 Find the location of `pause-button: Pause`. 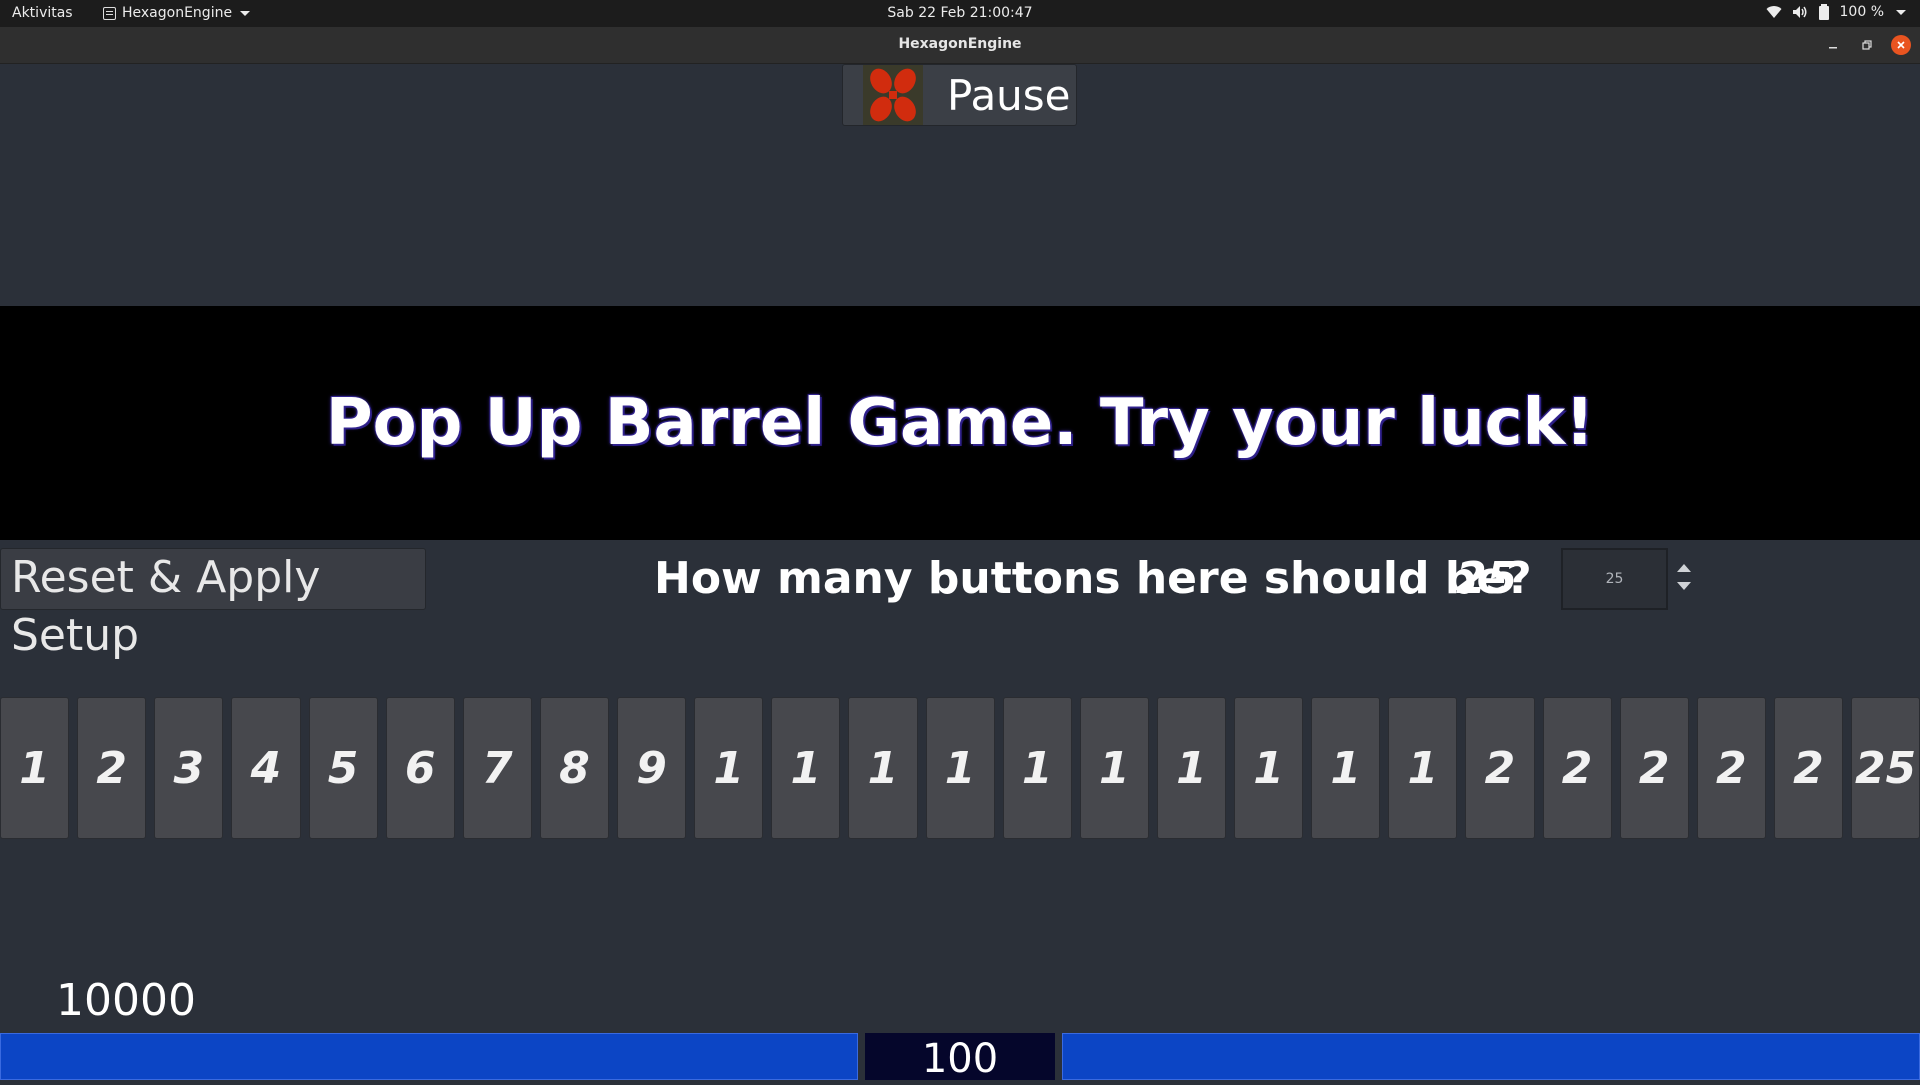

pause-button: Pause is located at coordinates (959, 95).